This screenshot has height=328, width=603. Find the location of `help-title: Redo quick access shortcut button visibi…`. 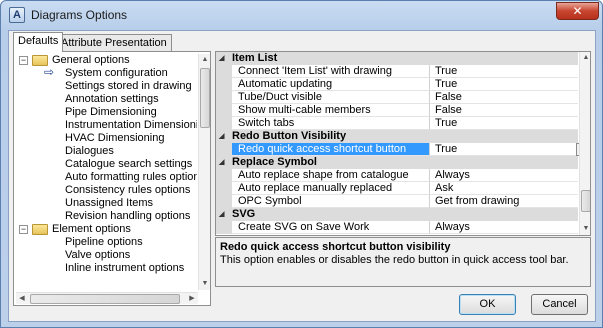

help-title: Redo quick access shortcut button visibi… is located at coordinates (335, 247).